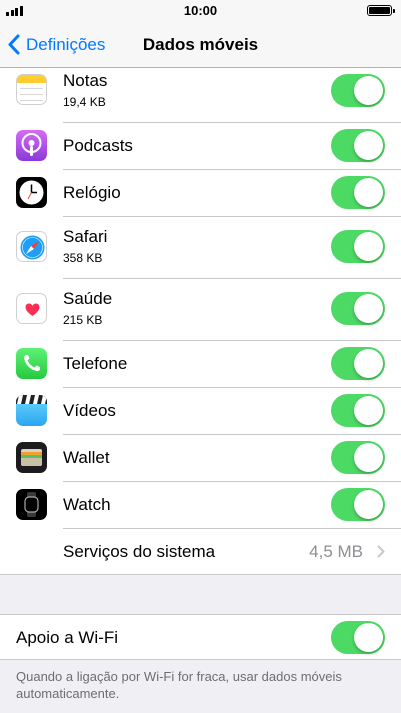 The height and width of the screenshot is (713, 401). What do you see at coordinates (83, 320) in the screenshot?
I see `app-data-size: 215 KB` at bounding box center [83, 320].